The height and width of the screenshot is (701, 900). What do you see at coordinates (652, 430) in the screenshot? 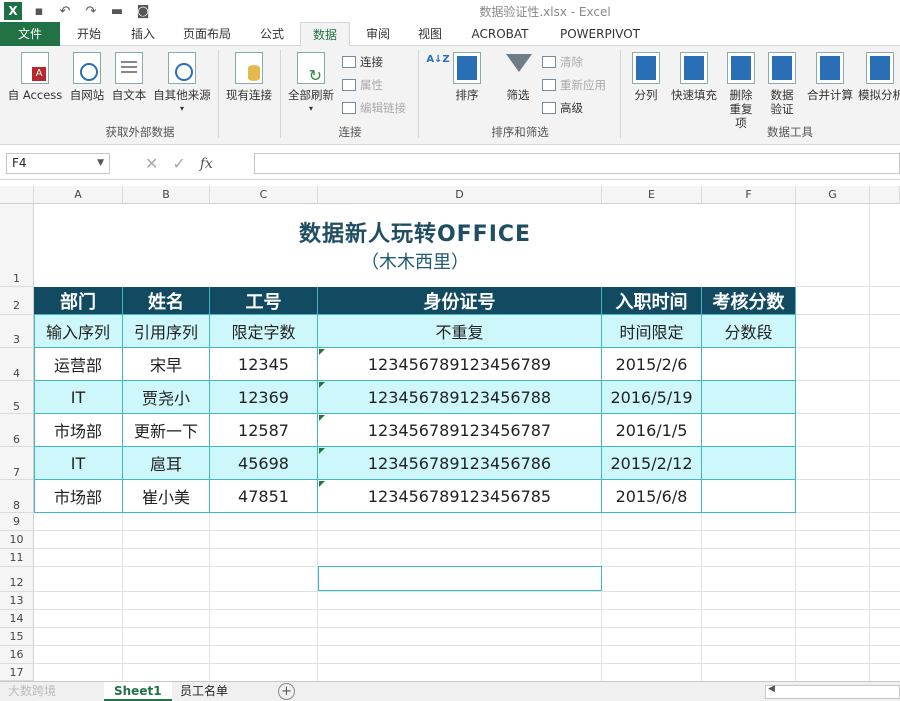
I see `table-cell: 2016/1/5` at bounding box center [652, 430].